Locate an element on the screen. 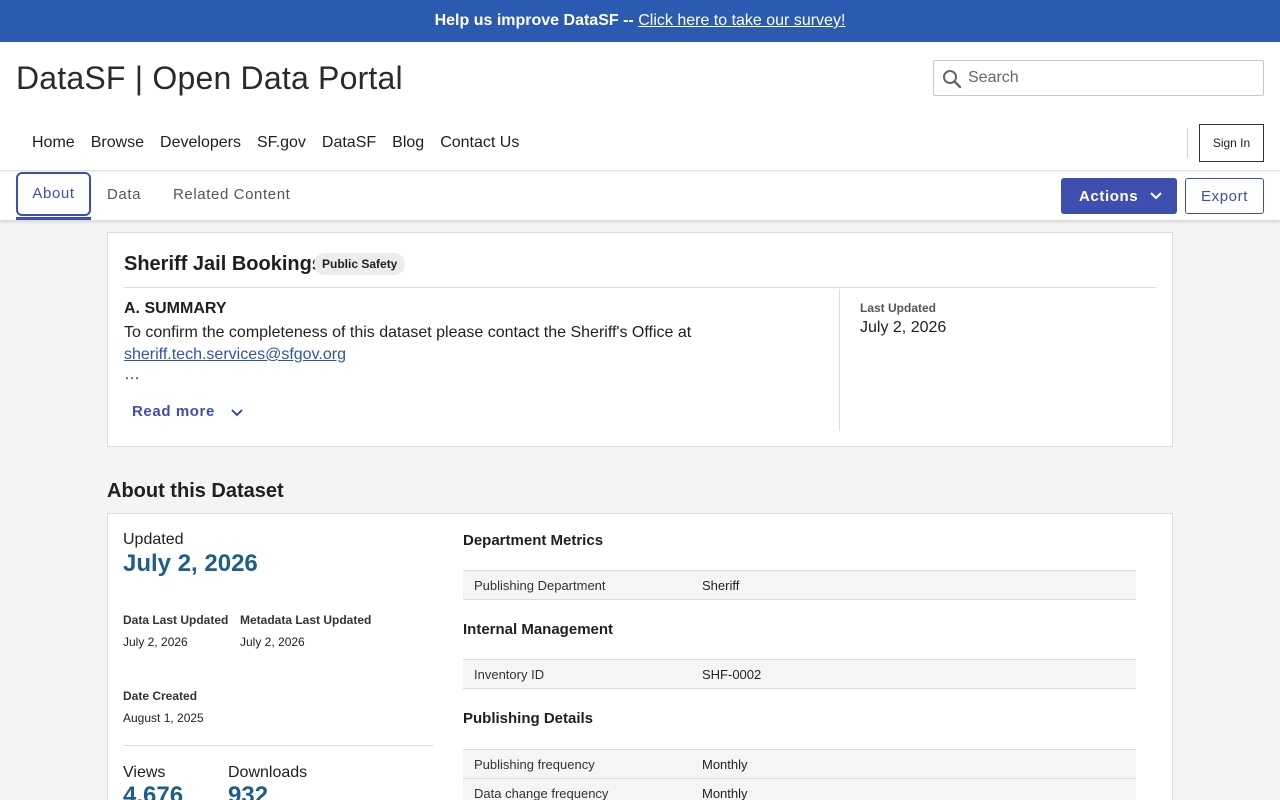  category-tag: Public Safety is located at coordinates (360, 264).